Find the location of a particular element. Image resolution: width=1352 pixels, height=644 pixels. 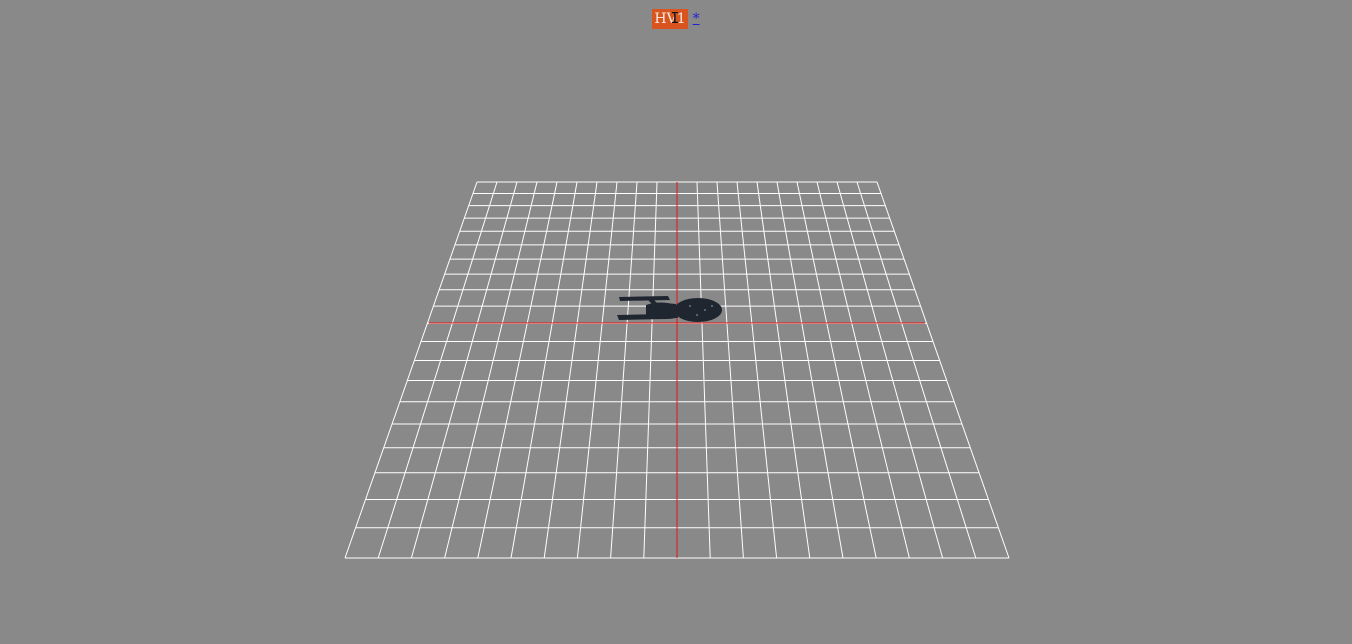

starship-model is located at coordinates (669, 309).